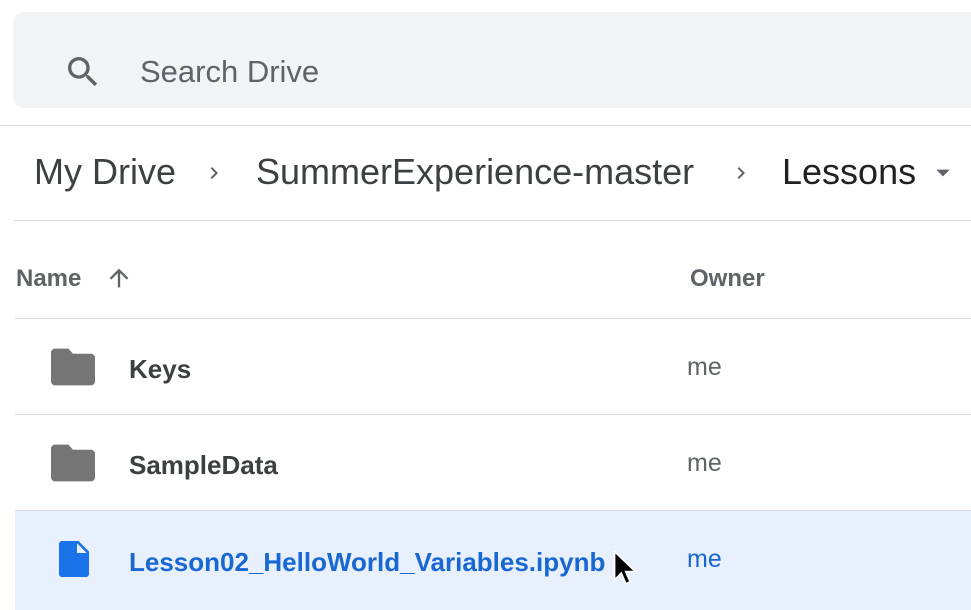 The width and height of the screenshot is (971, 610). What do you see at coordinates (119, 278) in the screenshot?
I see `arrow-up-icon` at bounding box center [119, 278].